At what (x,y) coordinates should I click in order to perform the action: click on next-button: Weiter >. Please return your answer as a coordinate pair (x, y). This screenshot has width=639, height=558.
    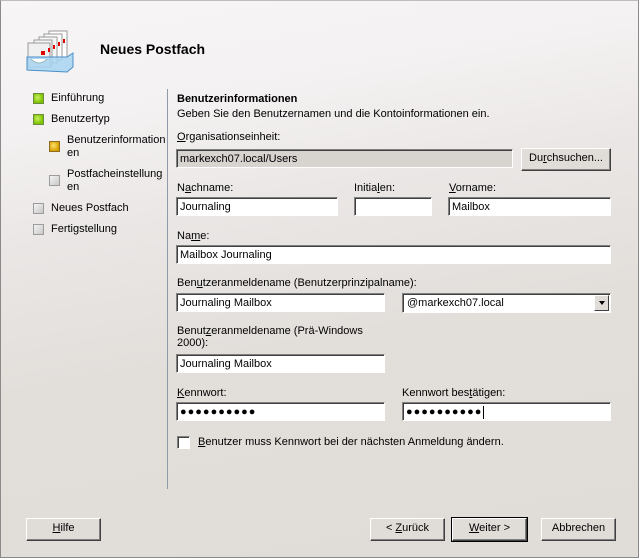
    Looking at the image, I should click on (489, 529).